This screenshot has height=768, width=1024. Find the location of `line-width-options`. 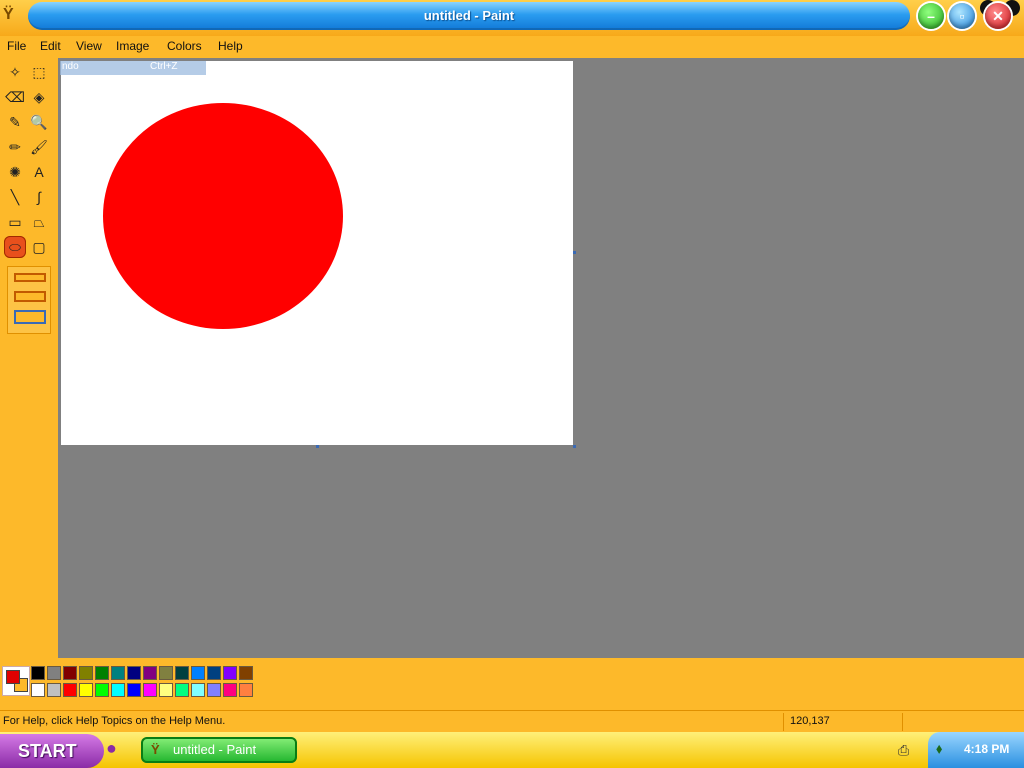

line-width-options is located at coordinates (29, 300).